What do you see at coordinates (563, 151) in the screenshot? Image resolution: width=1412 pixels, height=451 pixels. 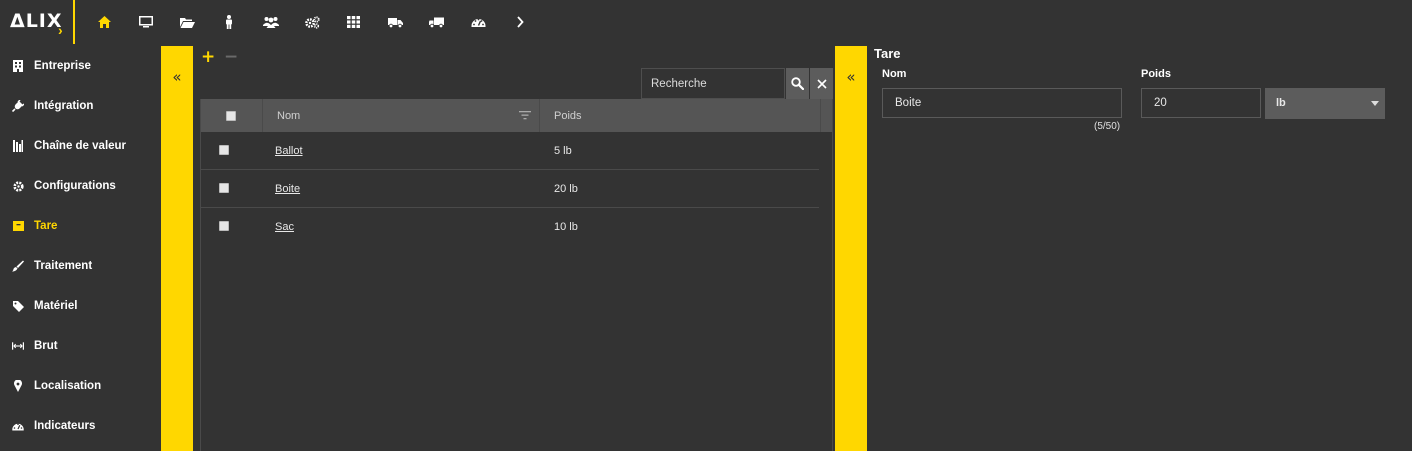 I see `row-poids: 5 lb` at bounding box center [563, 151].